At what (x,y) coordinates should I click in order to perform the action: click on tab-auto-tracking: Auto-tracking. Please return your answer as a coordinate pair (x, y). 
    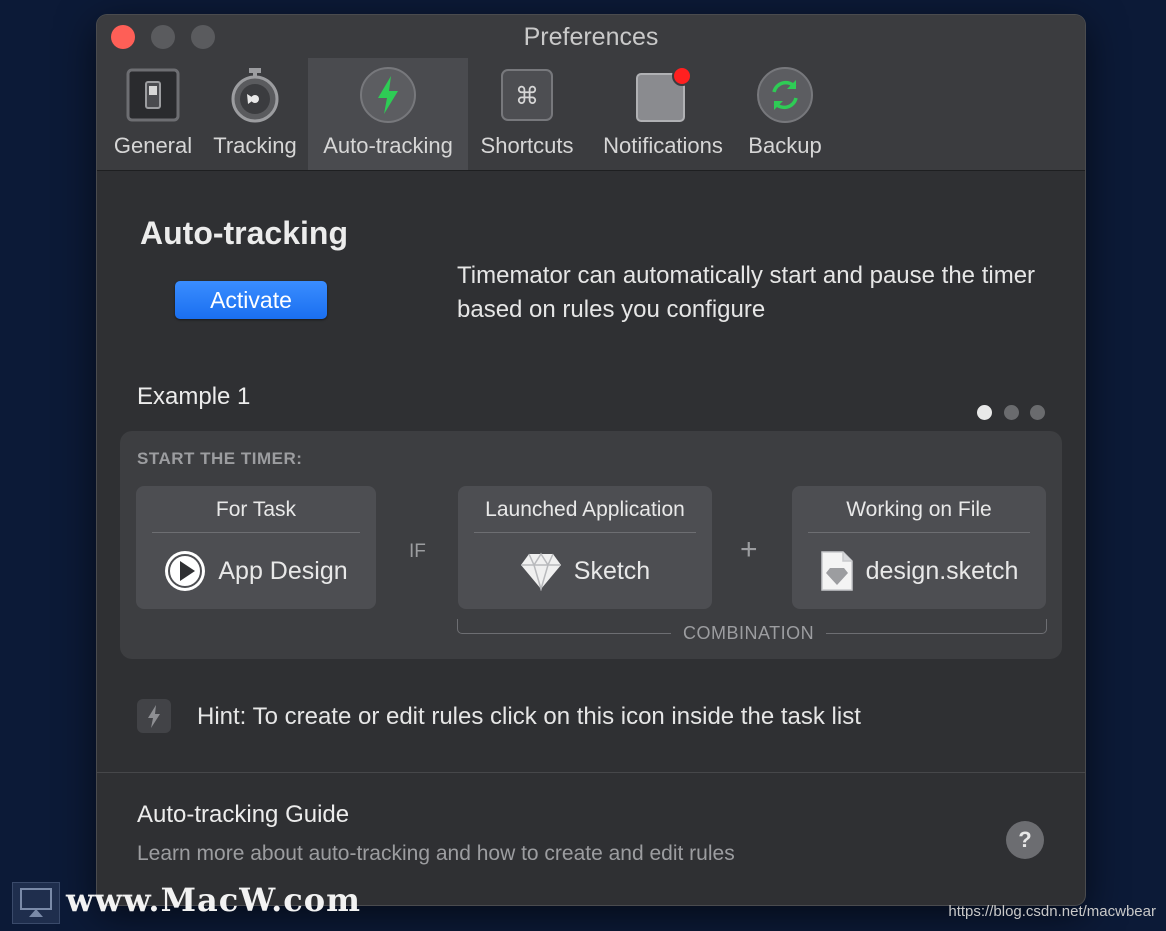
    Looking at the image, I should click on (388, 114).